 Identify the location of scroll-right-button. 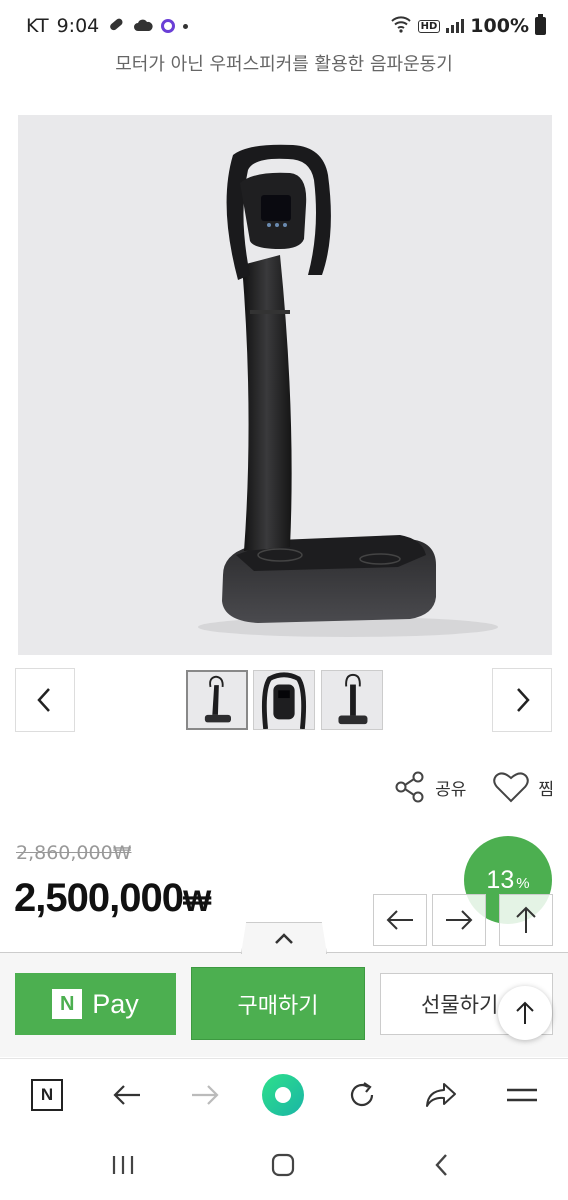
(459, 920).